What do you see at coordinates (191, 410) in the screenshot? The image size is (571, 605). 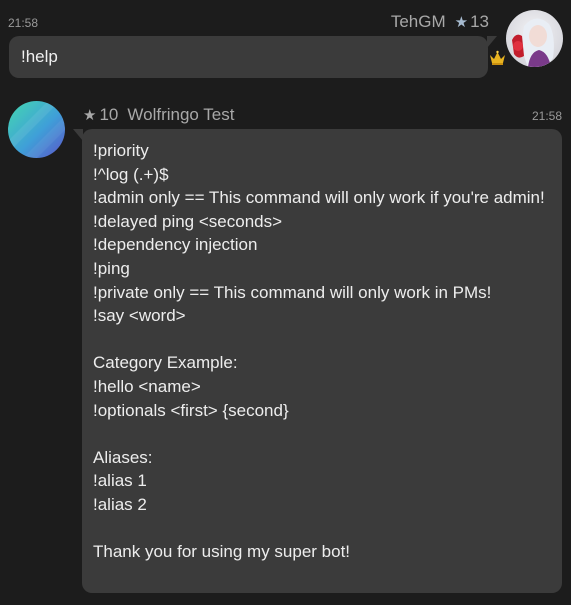 I see `message-line: !optionals <first> {second}` at bounding box center [191, 410].